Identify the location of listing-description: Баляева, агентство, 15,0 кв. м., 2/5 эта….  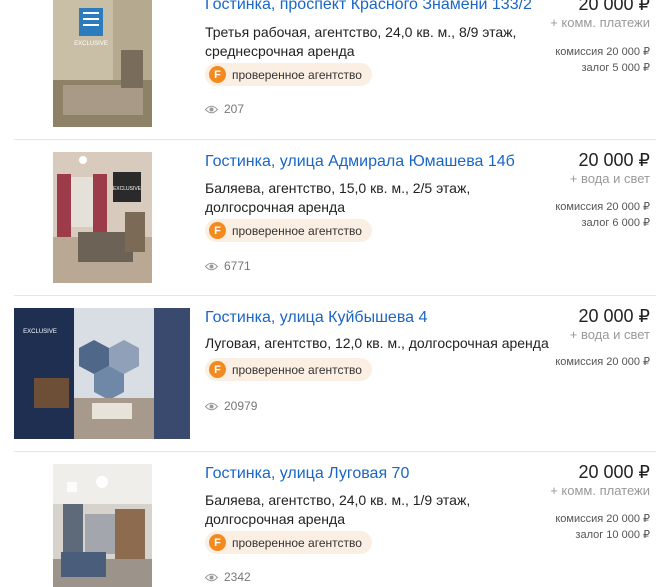
(338, 197).